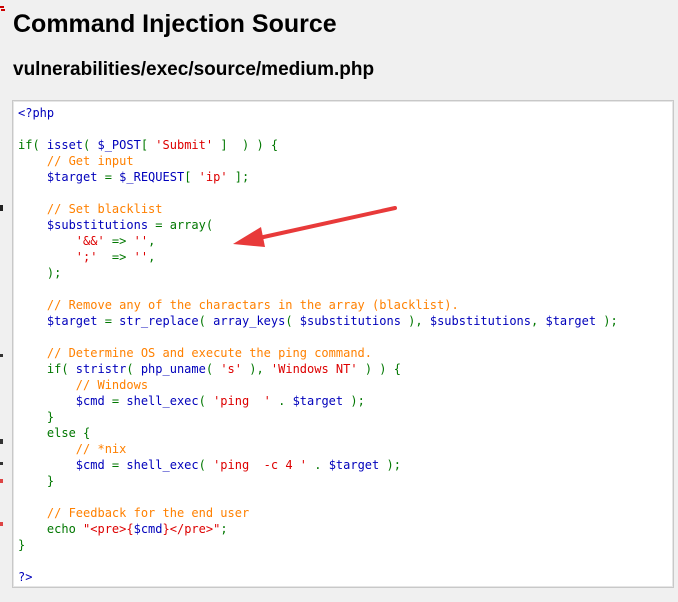 This screenshot has width=678, height=602. What do you see at coordinates (51, 529) in the screenshot?
I see `code-token: echo` at bounding box center [51, 529].